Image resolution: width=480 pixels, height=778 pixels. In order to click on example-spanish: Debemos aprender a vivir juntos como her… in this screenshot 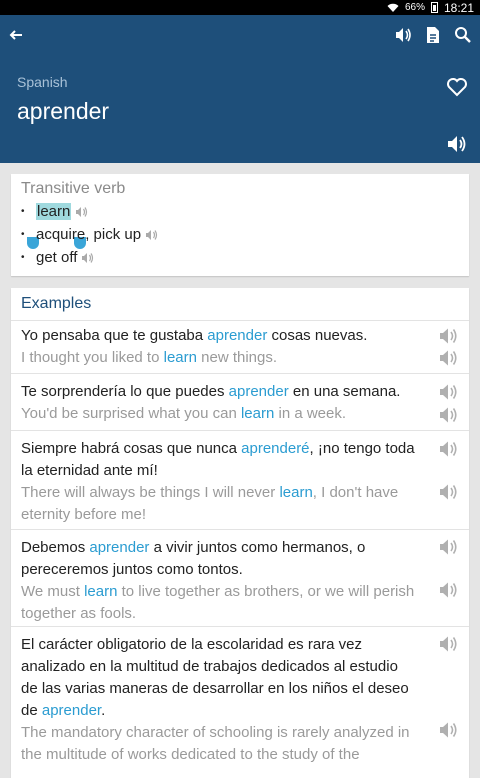, I will do `click(240, 559)`.